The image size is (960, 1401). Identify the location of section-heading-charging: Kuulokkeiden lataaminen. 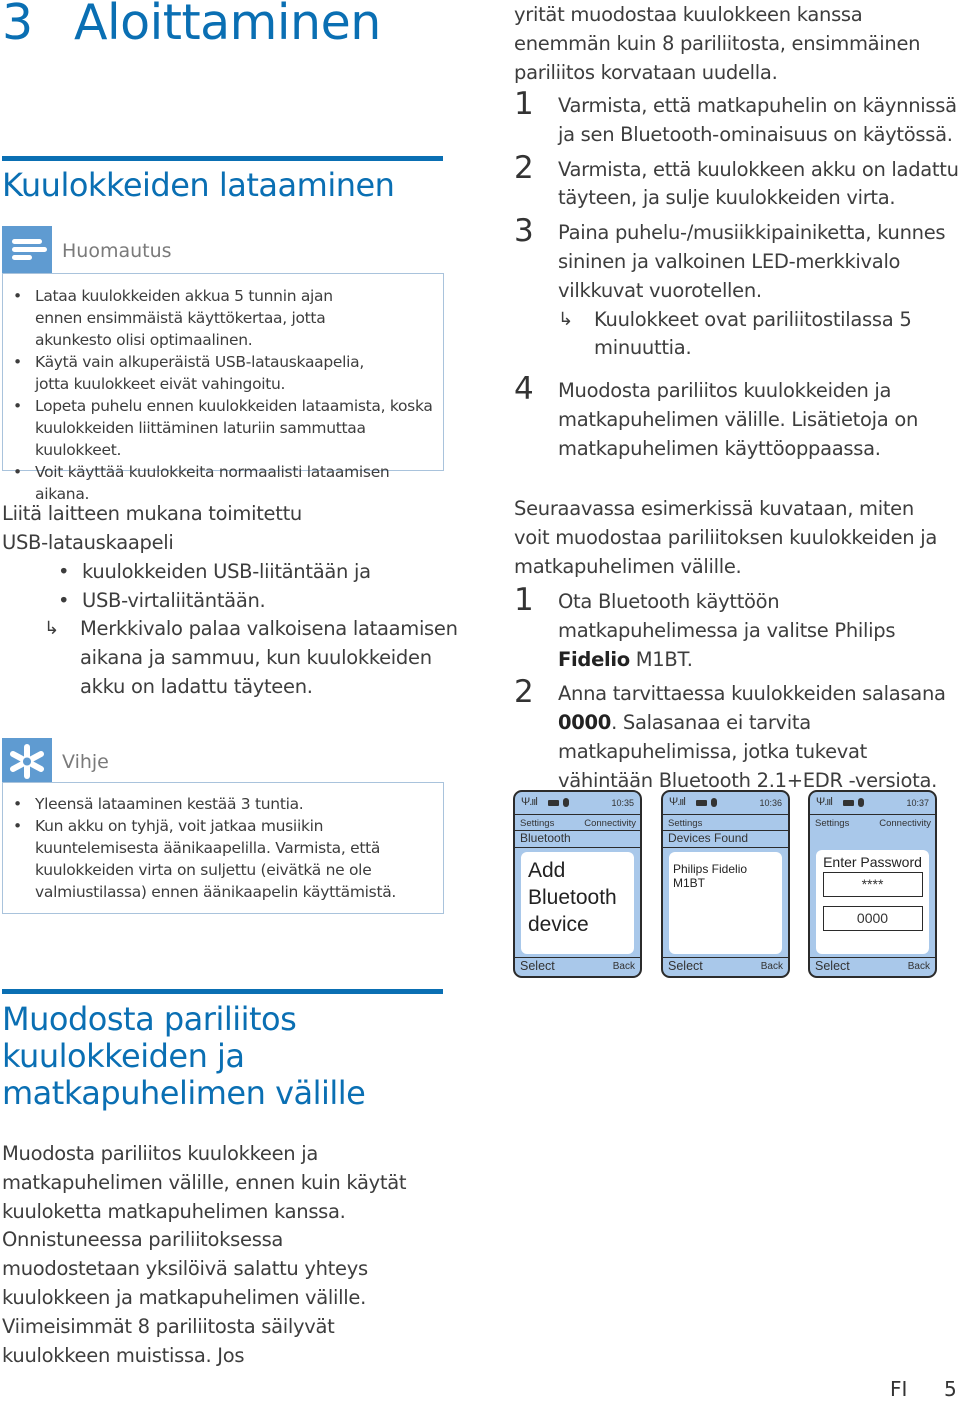
(198, 185).